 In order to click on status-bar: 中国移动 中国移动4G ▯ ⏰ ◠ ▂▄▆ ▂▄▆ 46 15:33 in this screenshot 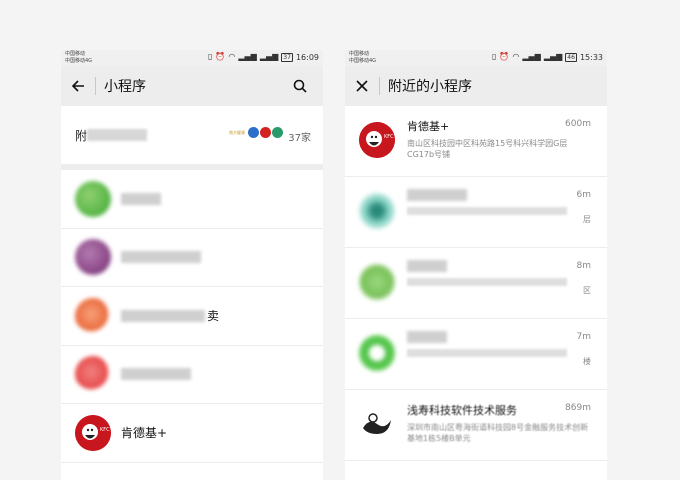, I will do `click(476, 58)`.